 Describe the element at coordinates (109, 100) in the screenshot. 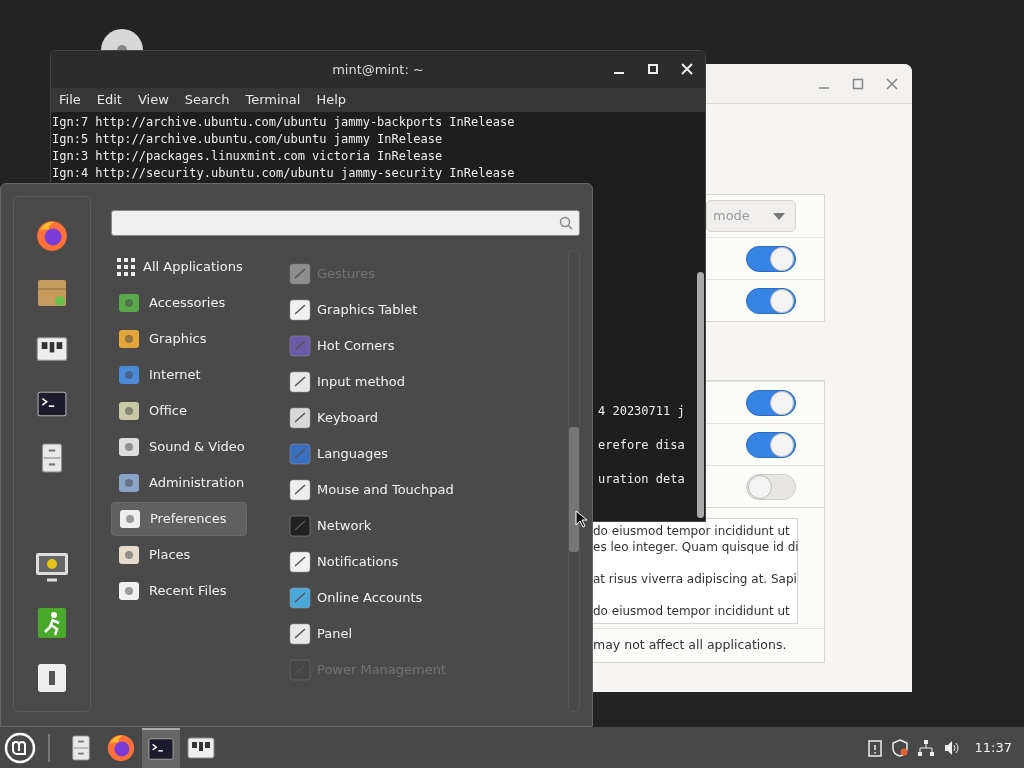

I see `menu-item: Edit` at that location.